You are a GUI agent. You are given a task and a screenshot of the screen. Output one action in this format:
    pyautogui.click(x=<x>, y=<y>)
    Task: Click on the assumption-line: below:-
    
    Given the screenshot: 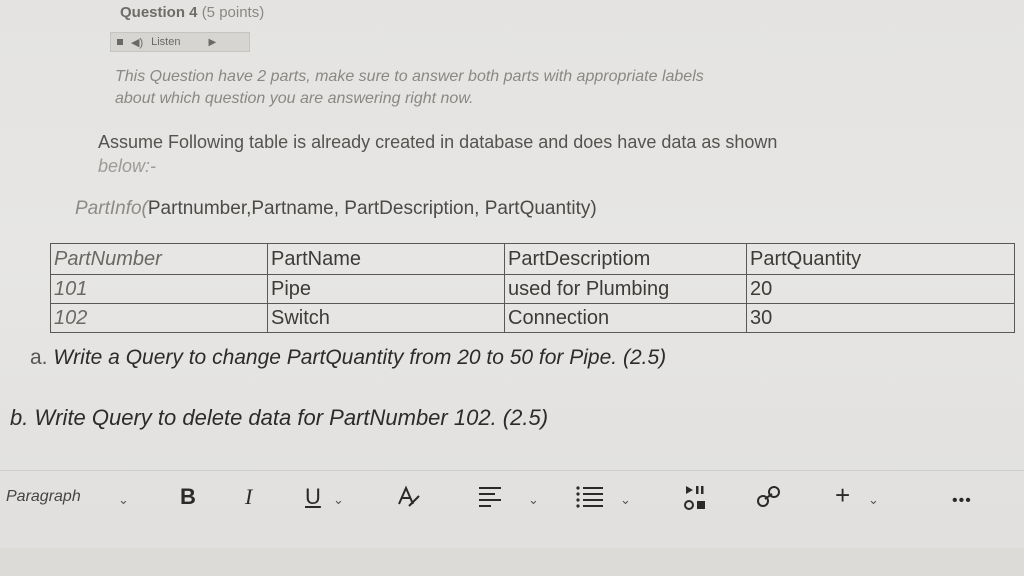 What is the action you would take?
    pyautogui.click(x=127, y=166)
    